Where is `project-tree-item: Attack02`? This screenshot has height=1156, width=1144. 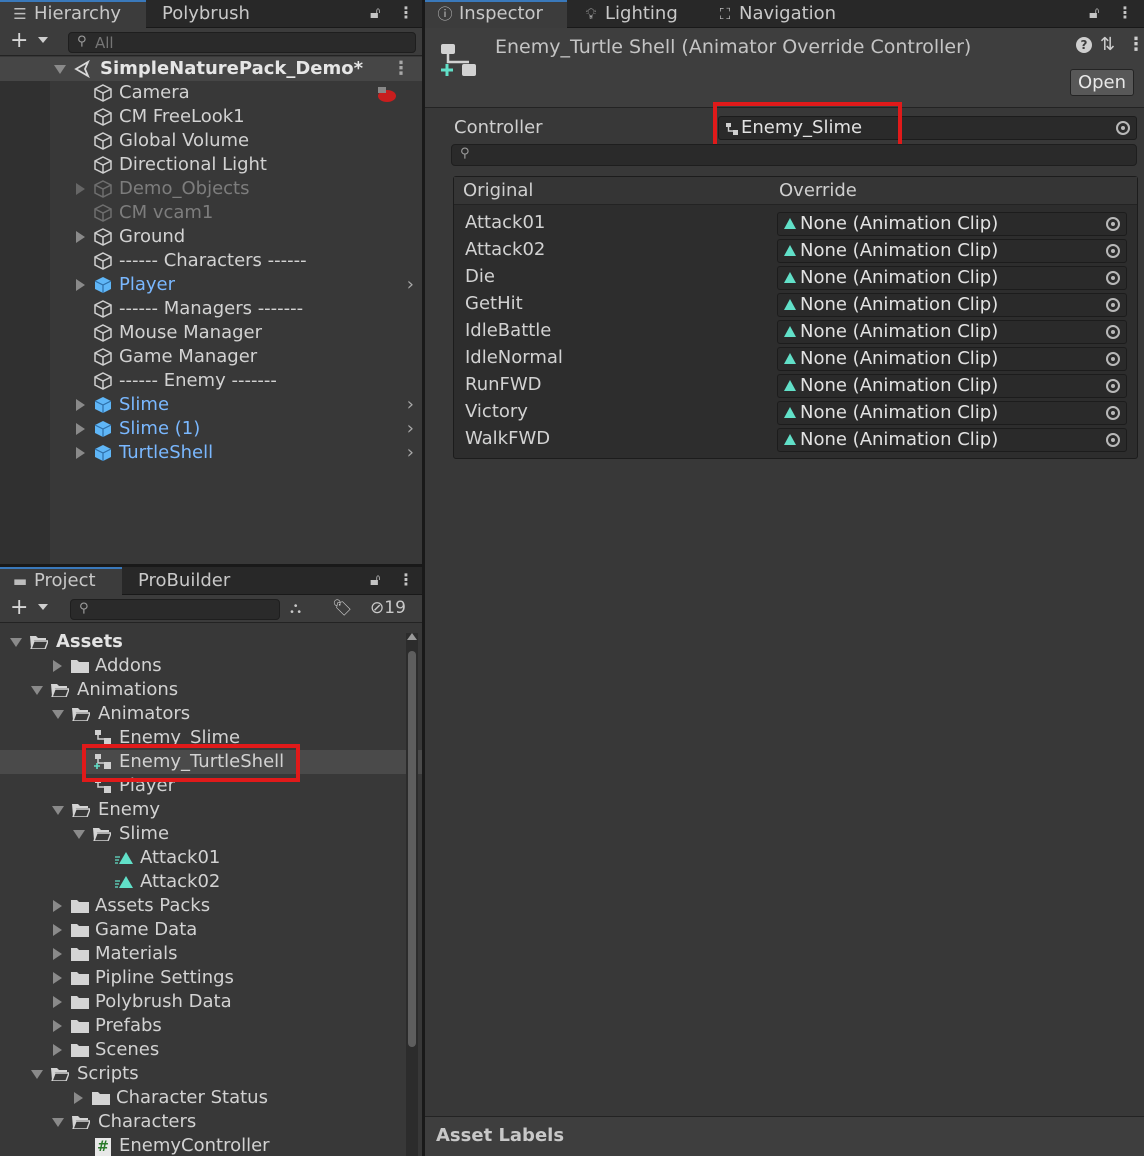 project-tree-item: Attack02 is located at coordinates (211, 882).